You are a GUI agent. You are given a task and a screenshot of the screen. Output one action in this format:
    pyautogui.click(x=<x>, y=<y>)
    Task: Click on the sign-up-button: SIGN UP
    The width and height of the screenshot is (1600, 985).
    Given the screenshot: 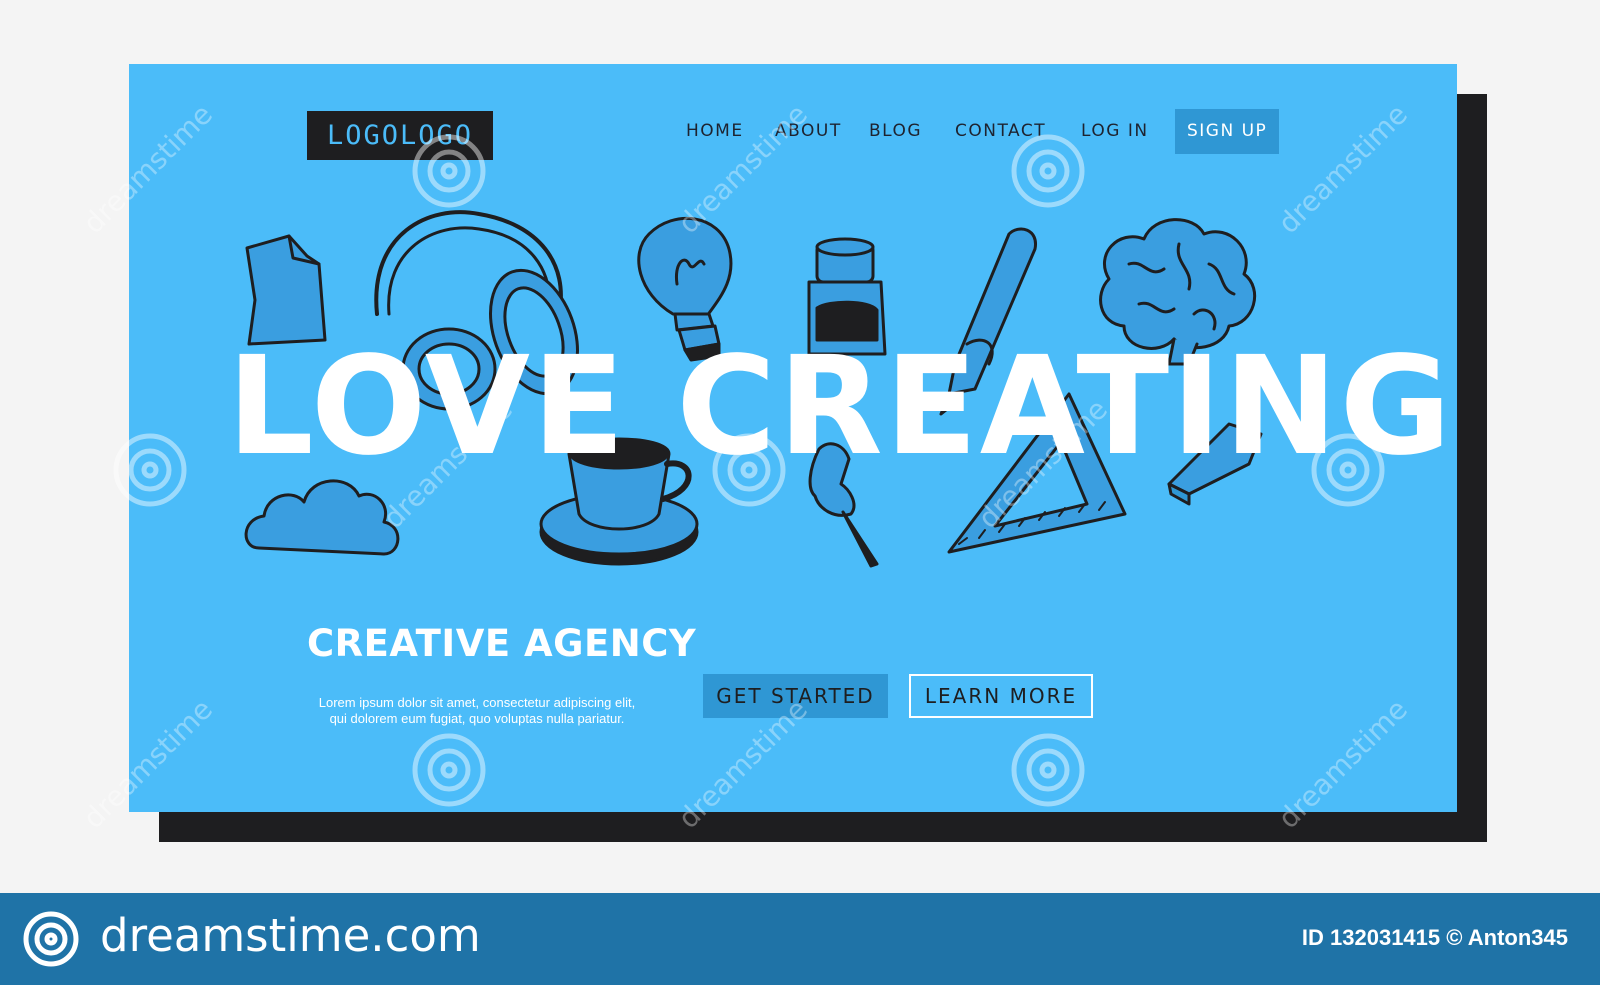 What is the action you would take?
    pyautogui.click(x=1227, y=131)
    